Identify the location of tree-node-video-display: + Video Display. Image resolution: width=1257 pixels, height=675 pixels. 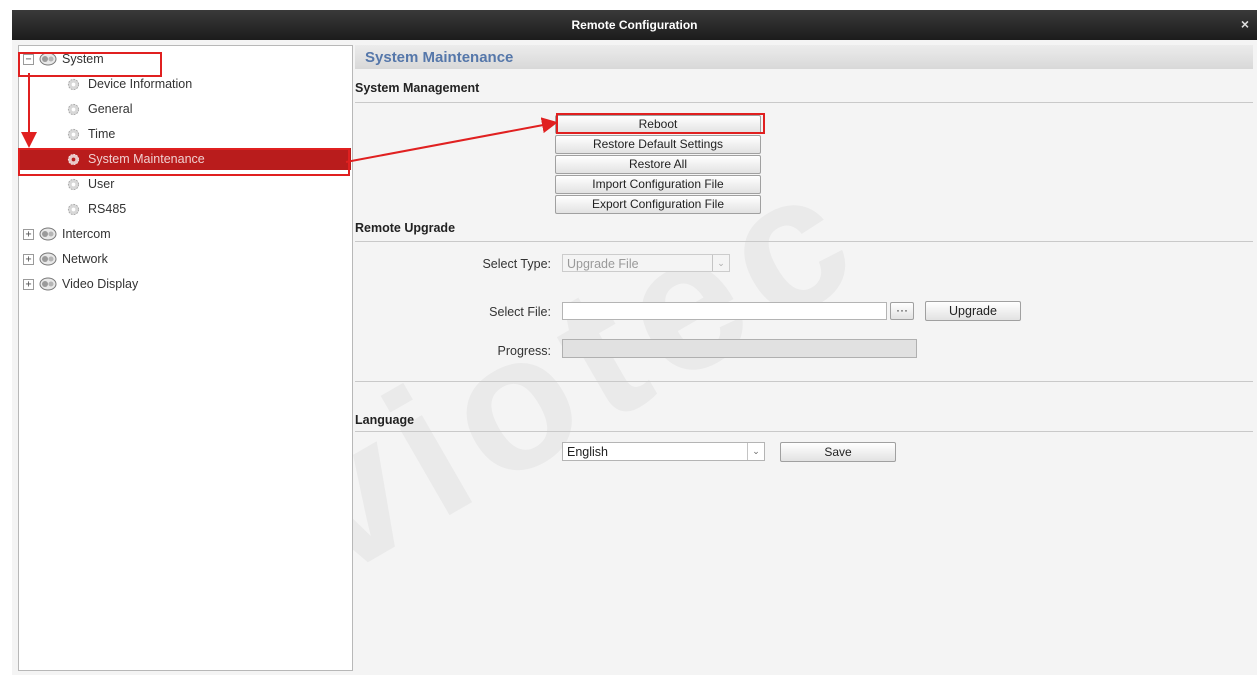
(80, 284).